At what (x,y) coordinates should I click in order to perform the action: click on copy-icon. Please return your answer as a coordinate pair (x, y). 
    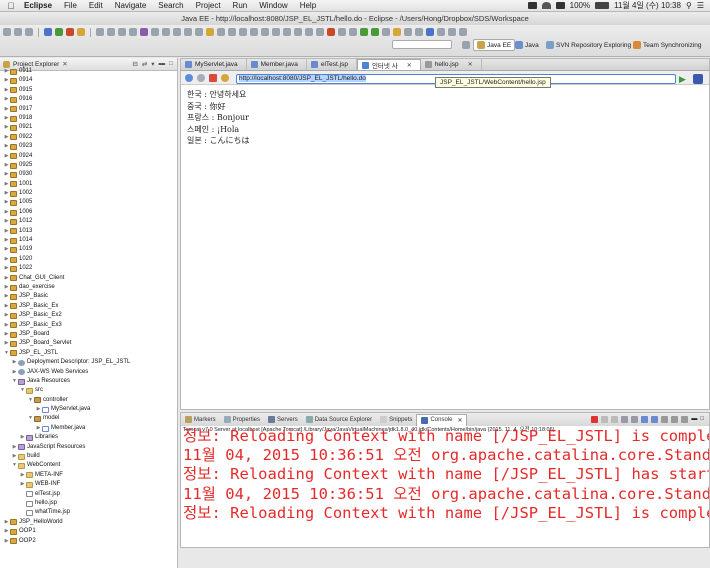
    Looking at the image, I should click on (111, 32).